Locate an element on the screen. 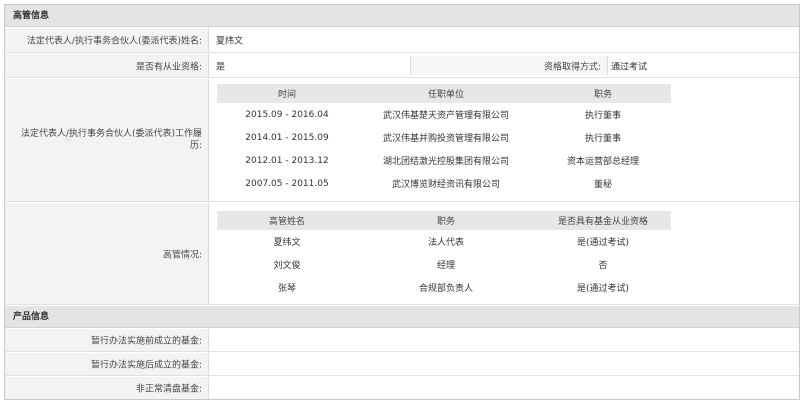 Image resolution: width=804 pixels, height=404 pixels. column-header-qualified: 是否具有基金从业资格 is located at coordinates (603, 220).